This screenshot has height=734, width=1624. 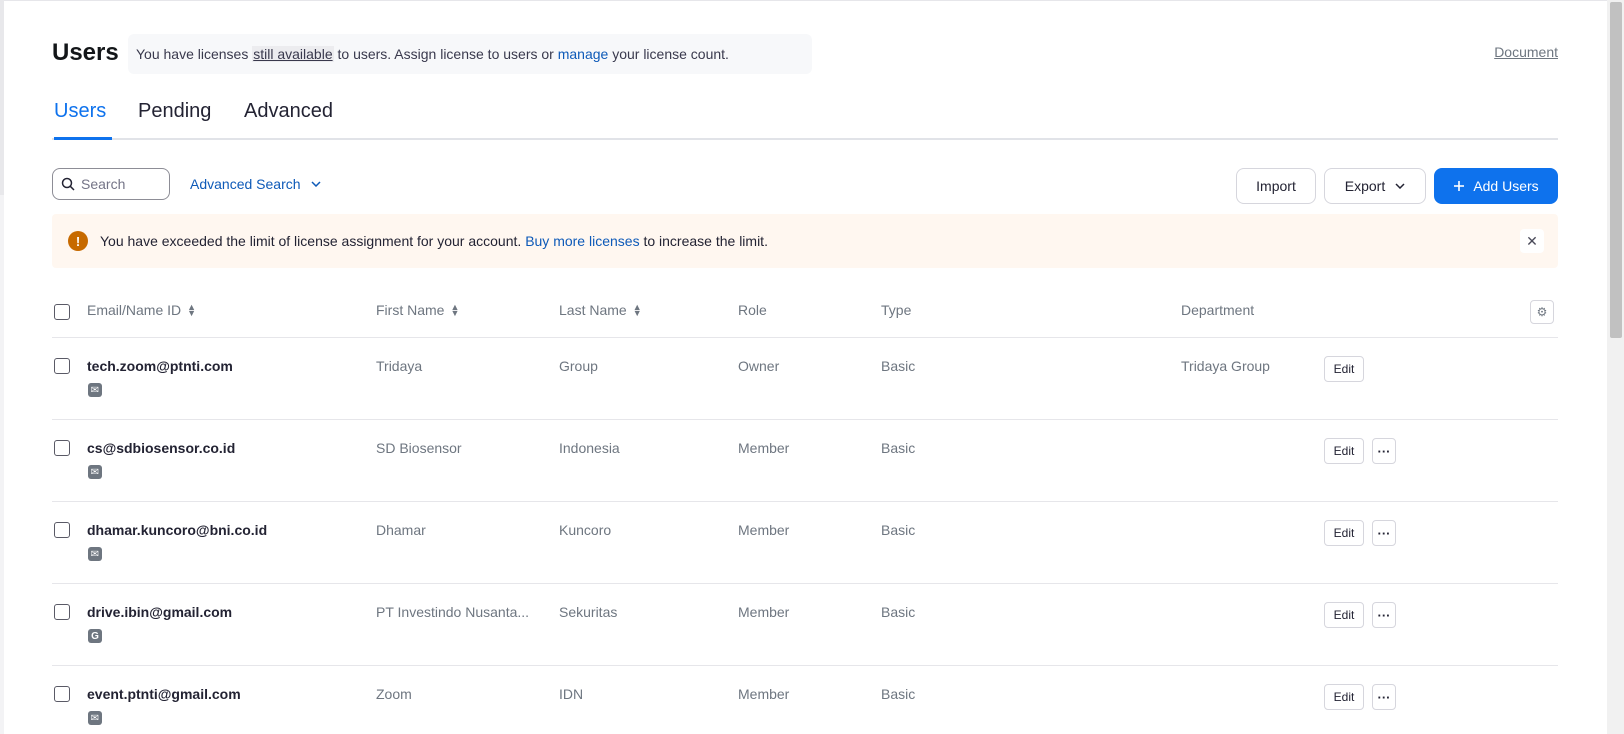 I want to click on column-role: Role, so click(x=752, y=310).